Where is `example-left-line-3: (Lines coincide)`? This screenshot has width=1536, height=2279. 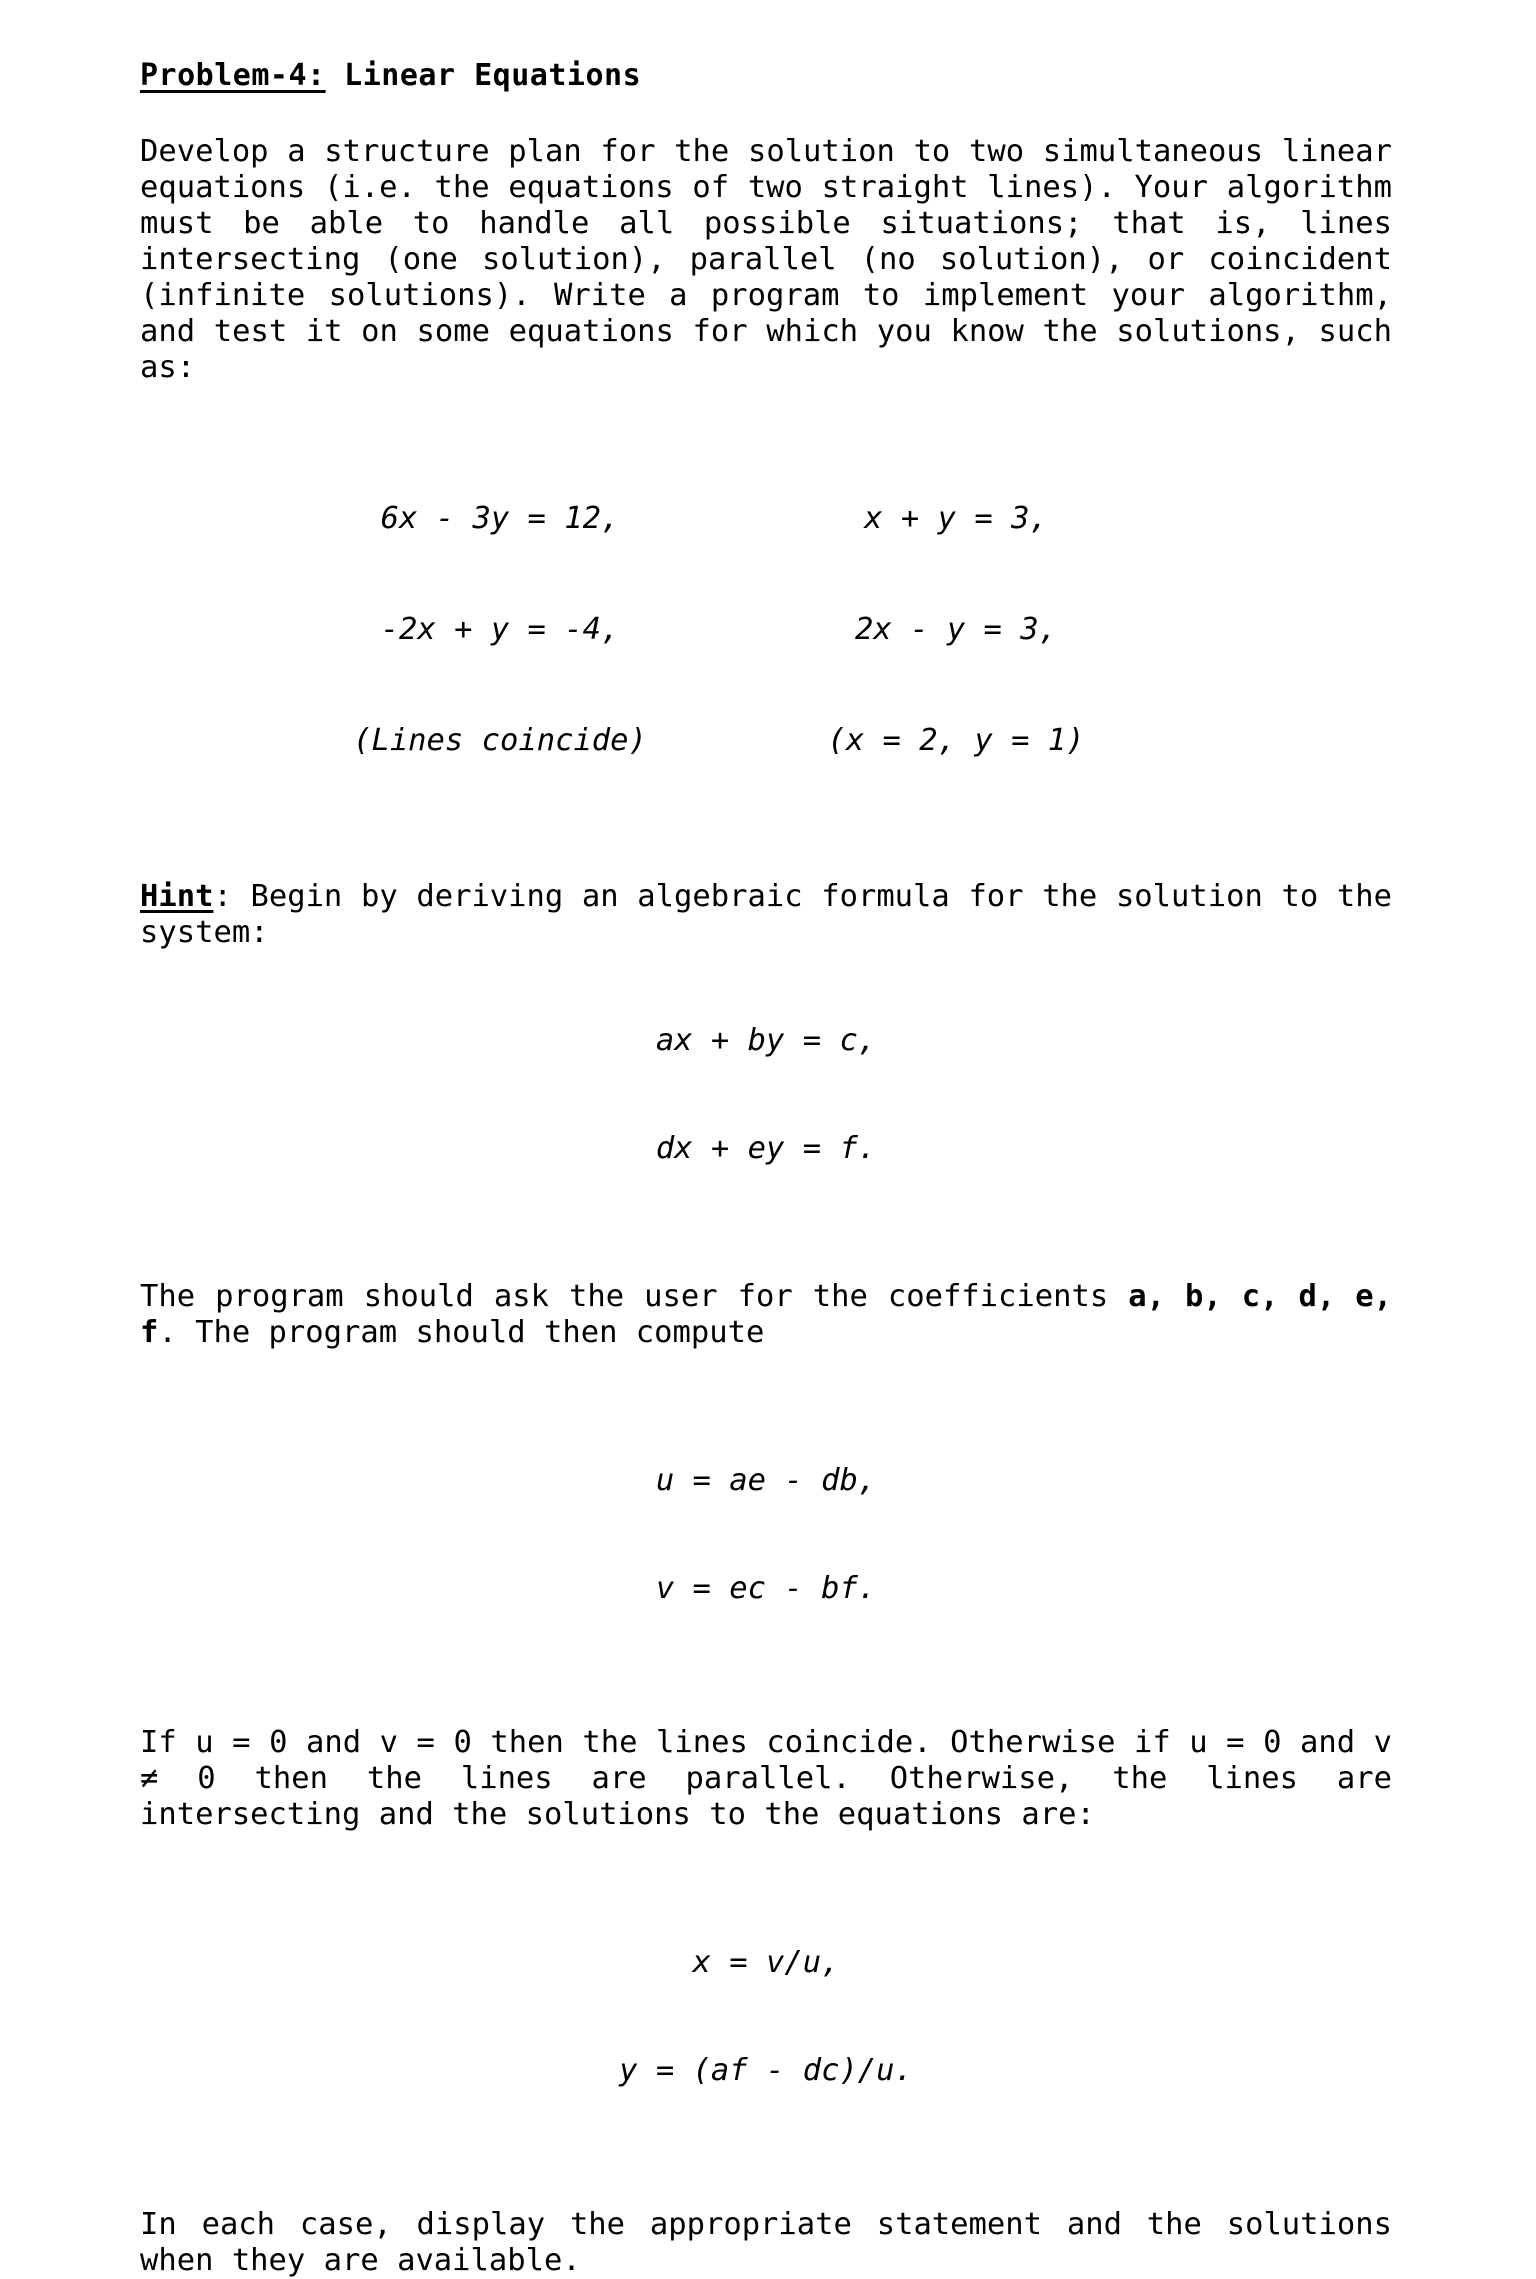 example-left-line-3: (Lines coincide) is located at coordinates (500, 740).